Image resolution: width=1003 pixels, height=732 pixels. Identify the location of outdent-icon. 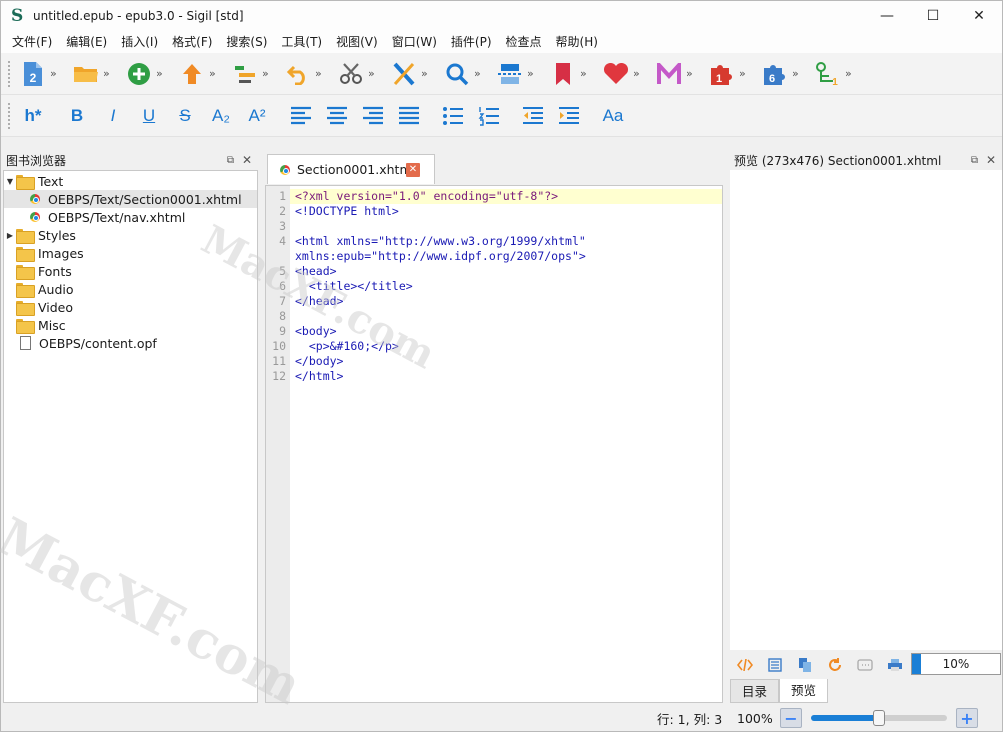
(533, 116).